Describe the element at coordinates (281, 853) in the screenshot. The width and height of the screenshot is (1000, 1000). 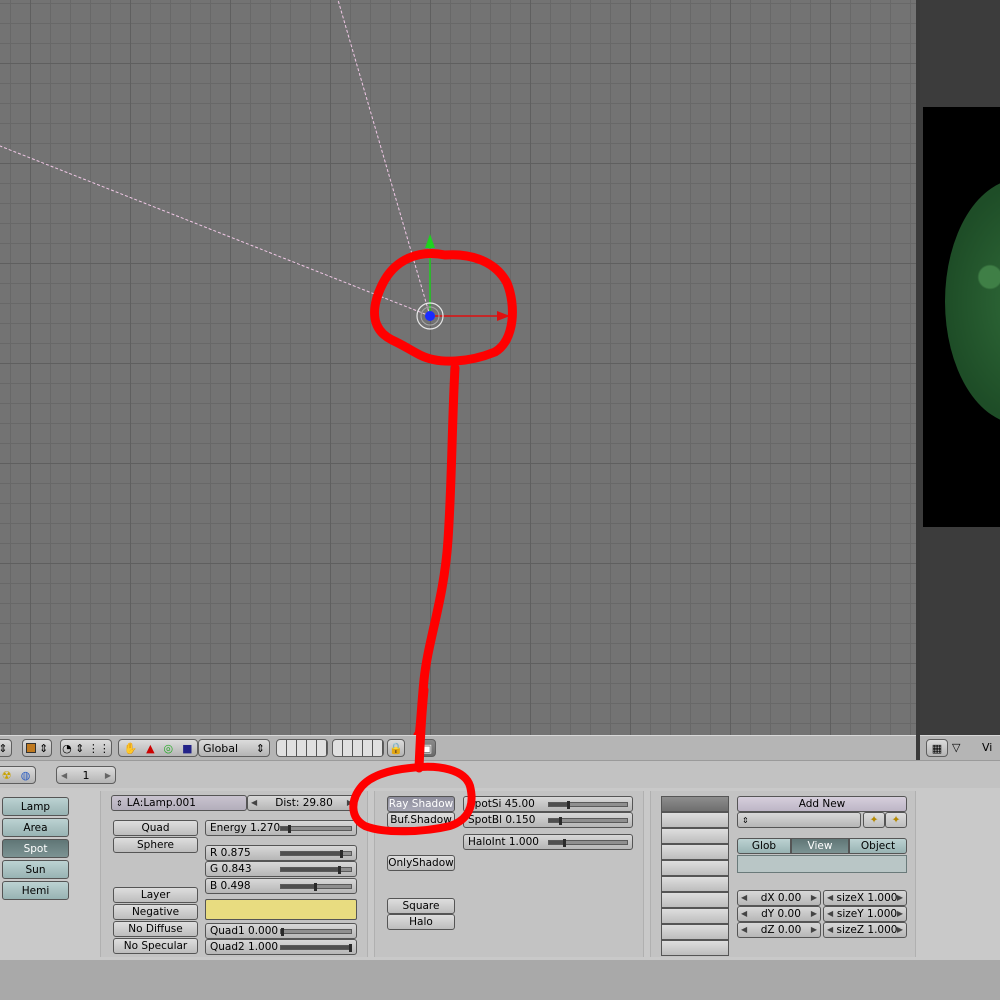
I see `red-slider: R 0.875` at that location.